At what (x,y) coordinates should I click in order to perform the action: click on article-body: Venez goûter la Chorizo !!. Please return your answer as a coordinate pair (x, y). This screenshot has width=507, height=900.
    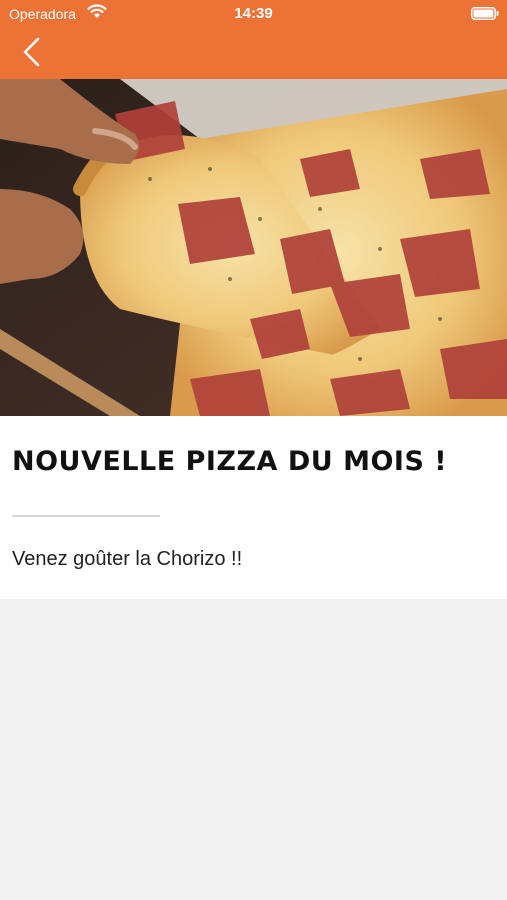
    Looking at the image, I should click on (127, 559).